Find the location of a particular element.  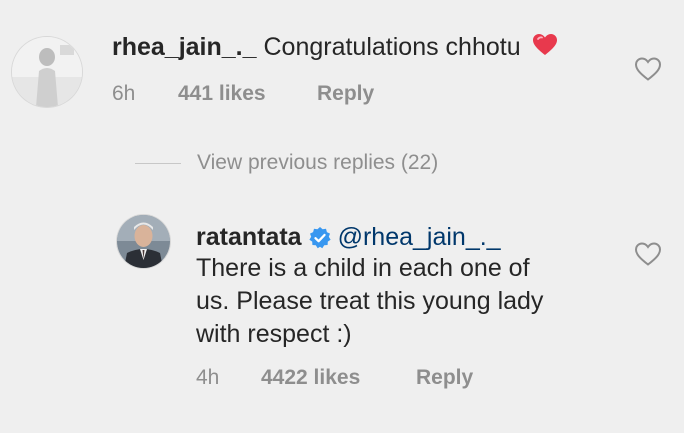

comment2-text-line-2: us. Please treat this young lady is located at coordinates (370, 301).